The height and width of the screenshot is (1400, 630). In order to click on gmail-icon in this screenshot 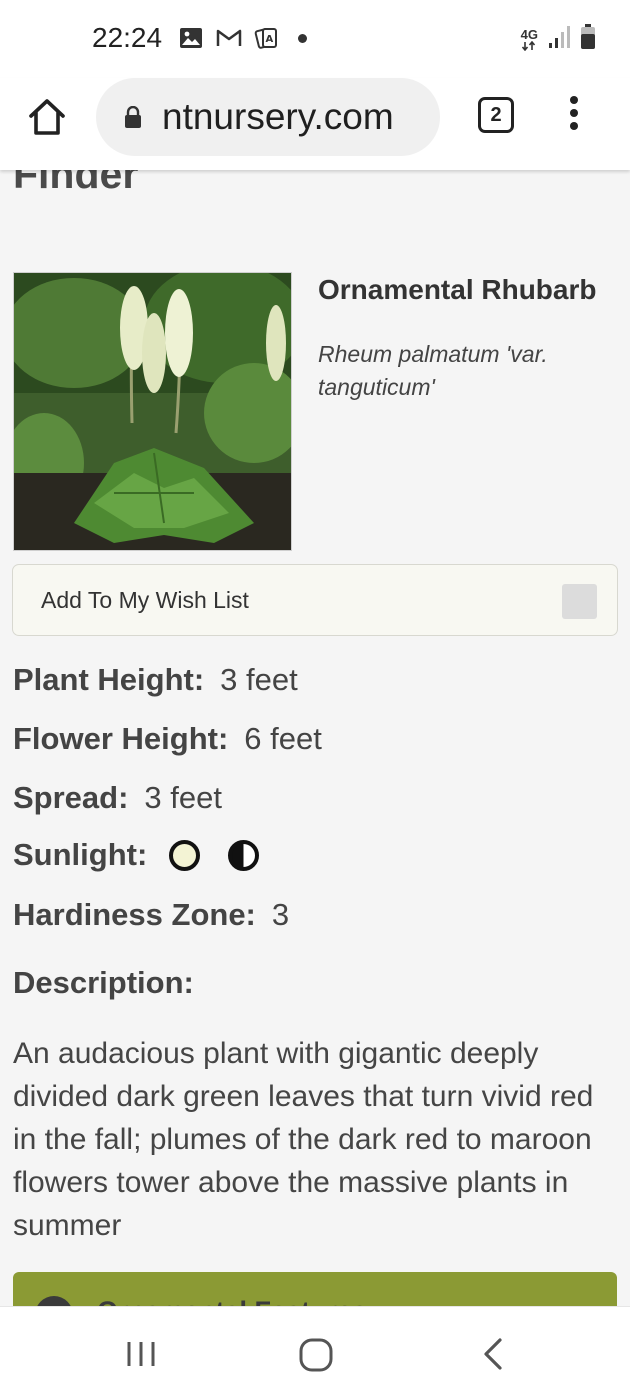, I will do `click(229, 38)`.